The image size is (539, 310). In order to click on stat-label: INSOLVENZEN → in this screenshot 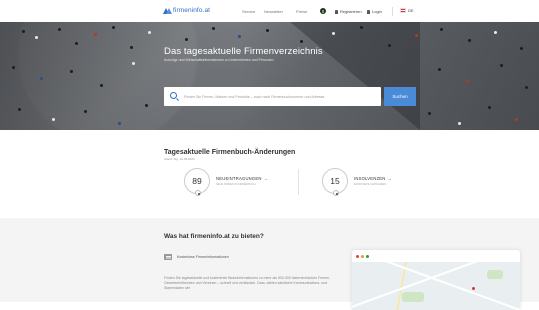, I will do `click(373, 178)`.